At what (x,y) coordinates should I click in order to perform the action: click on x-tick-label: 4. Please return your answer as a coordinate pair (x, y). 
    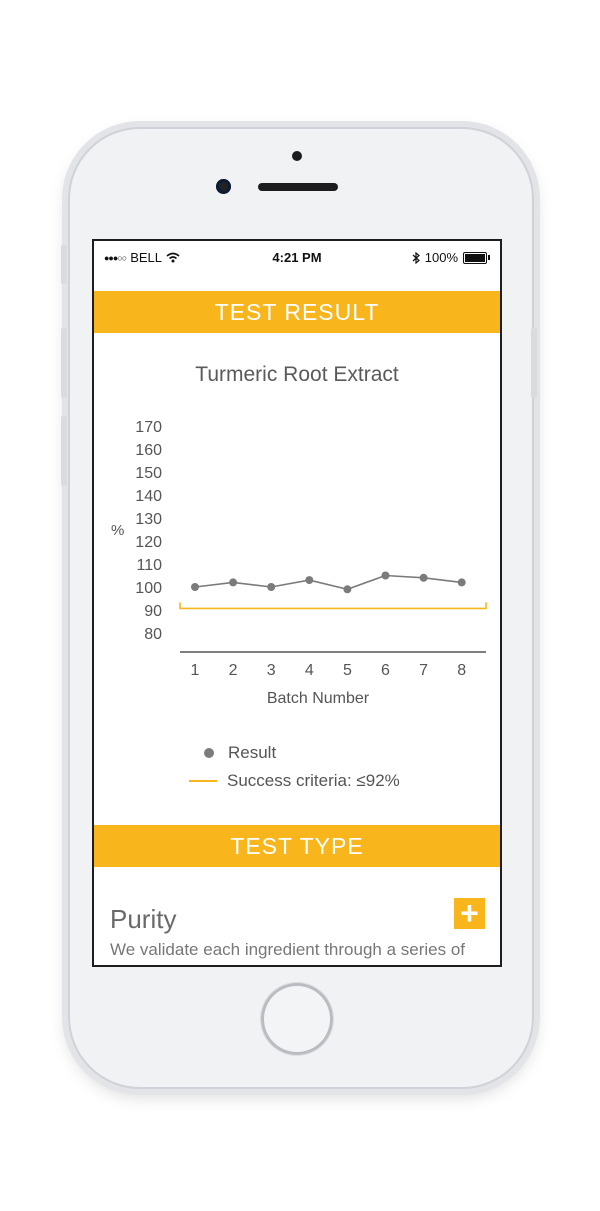
    Looking at the image, I should click on (309, 670).